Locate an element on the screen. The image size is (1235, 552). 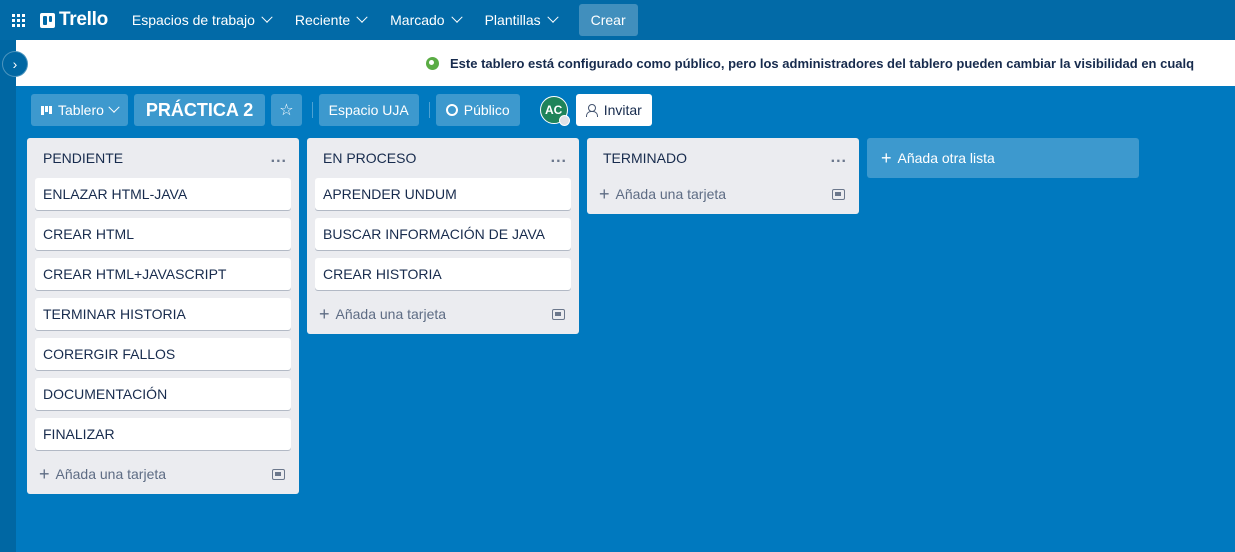
grid-icon is located at coordinates (18, 20).